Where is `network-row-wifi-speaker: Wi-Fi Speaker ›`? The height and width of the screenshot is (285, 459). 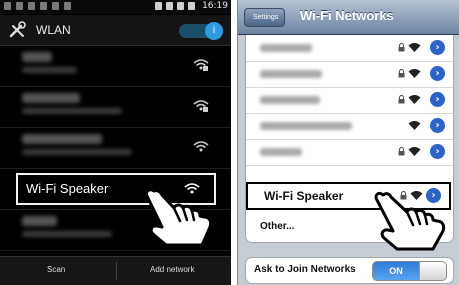
network-row-wifi-speaker: Wi-Fi Speaker › is located at coordinates (348, 196).